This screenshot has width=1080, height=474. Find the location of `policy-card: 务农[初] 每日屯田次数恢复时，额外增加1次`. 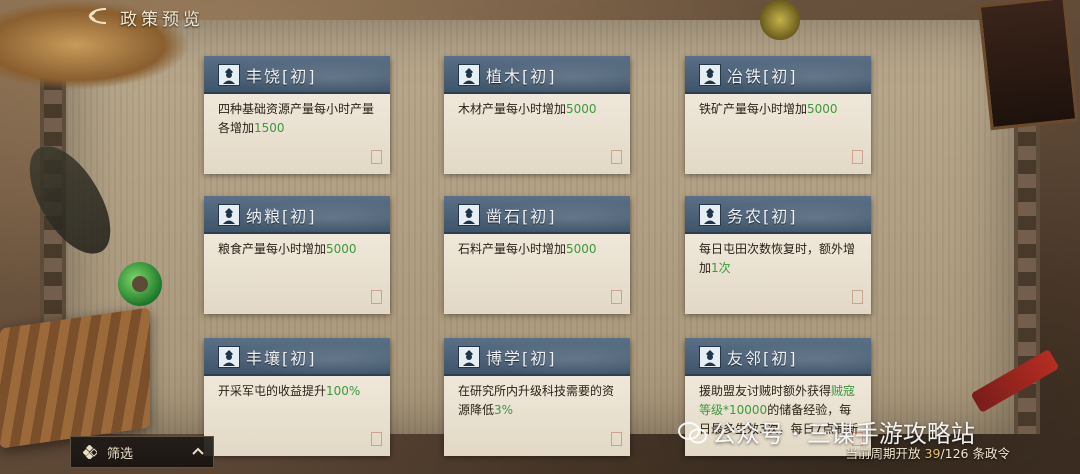

policy-card: 务农[初] 每日屯田次数恢复时，额外增加1次 is located at coordinates (778, 255).